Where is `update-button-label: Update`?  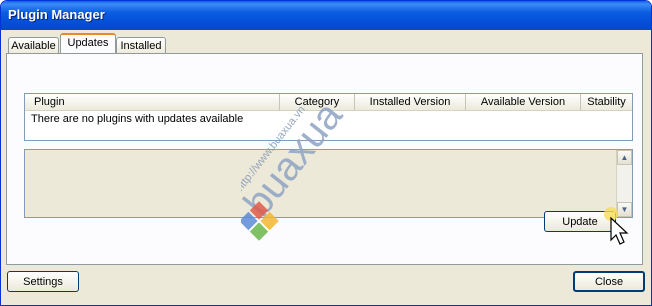 update-button-label: Update is located at coordinates (580, 222).